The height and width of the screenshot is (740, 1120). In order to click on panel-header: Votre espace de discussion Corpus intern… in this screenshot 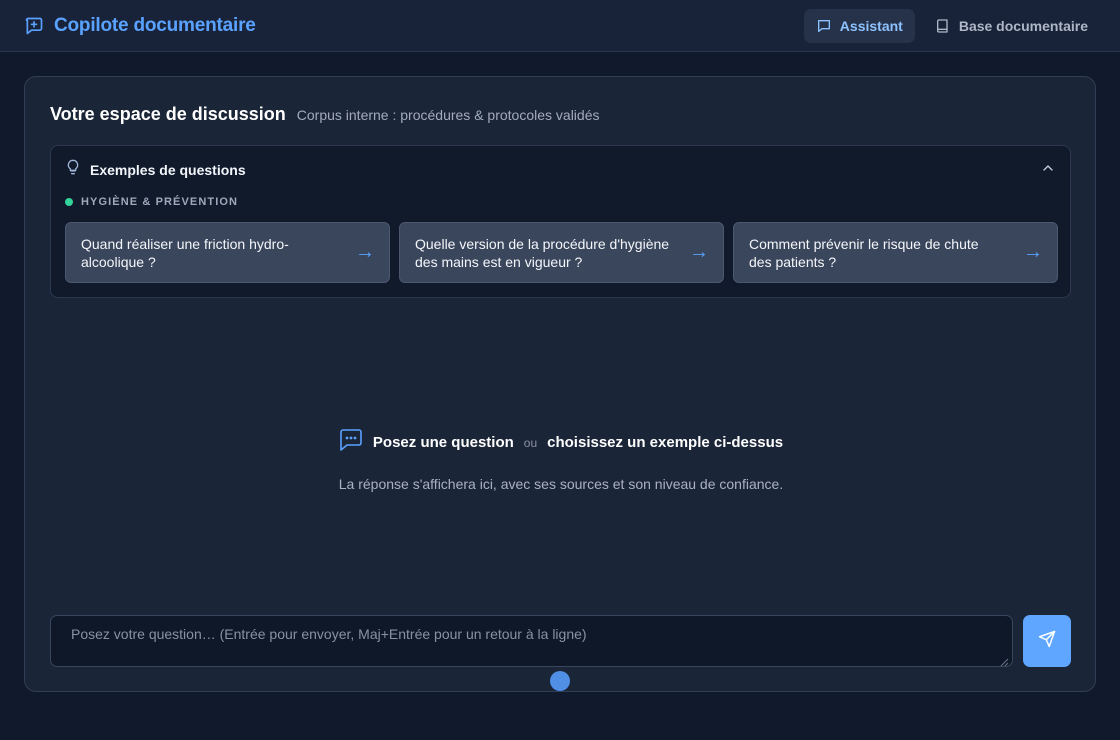, I will do `click(324, 114)`.